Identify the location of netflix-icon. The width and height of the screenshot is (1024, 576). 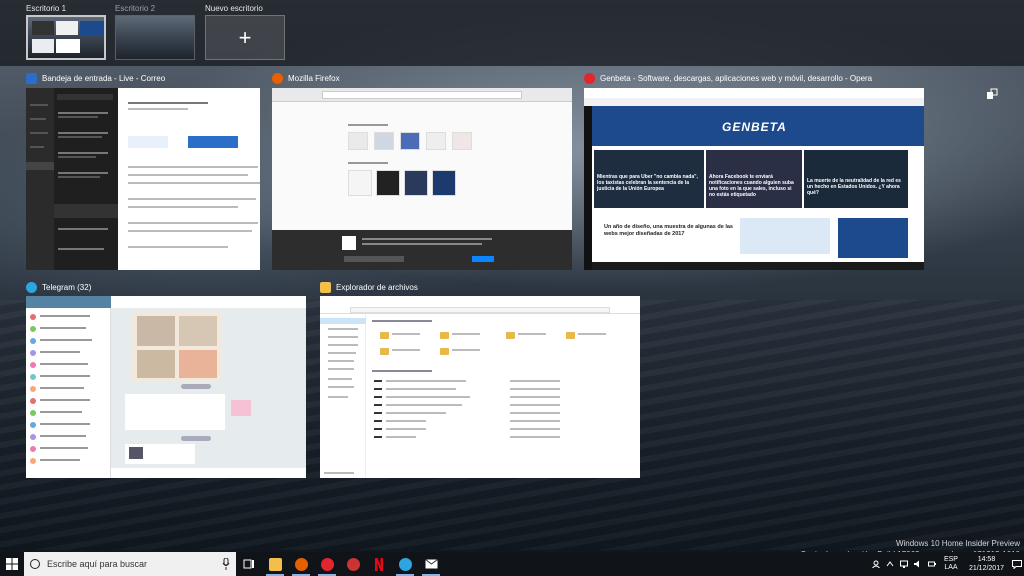
(379, 564).